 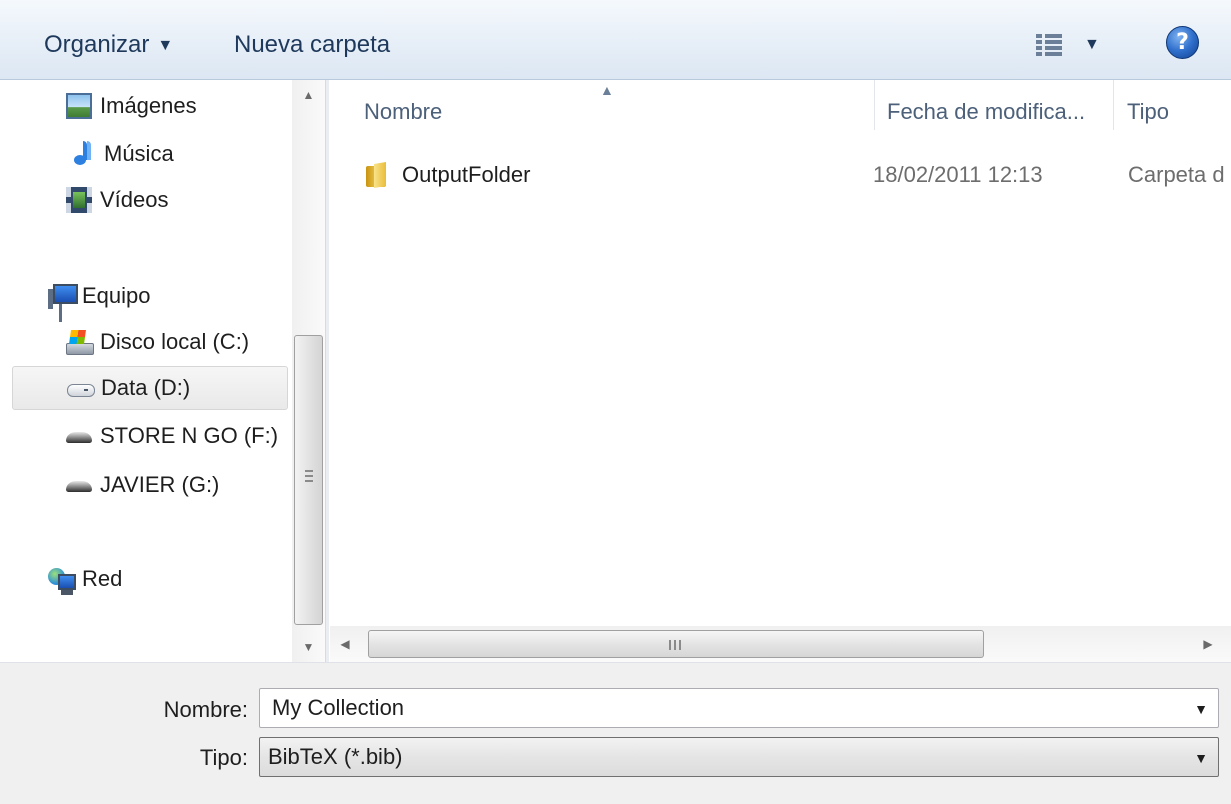 I want to click on table-row: OutputFolder 18/02/2011 12:13 Carpeta d, so click(x=795, y=175).